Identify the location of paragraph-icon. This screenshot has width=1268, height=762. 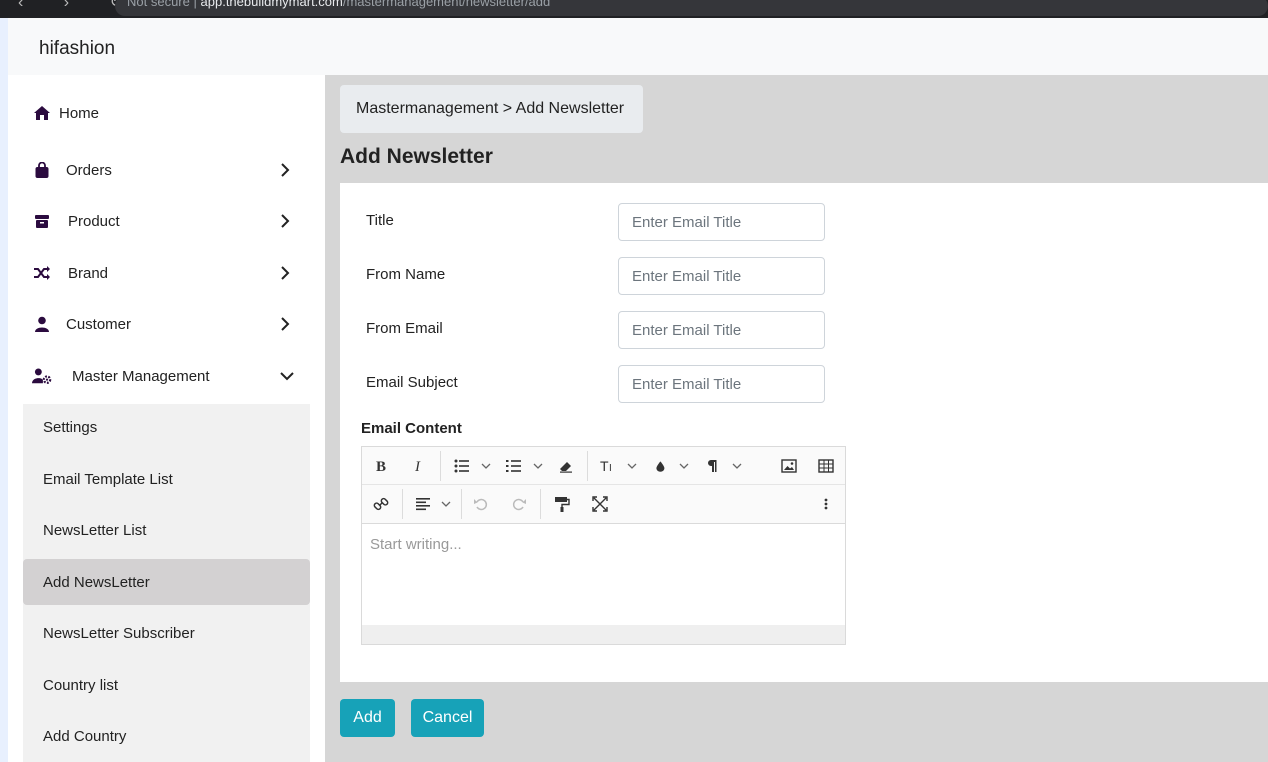
(727, 466).